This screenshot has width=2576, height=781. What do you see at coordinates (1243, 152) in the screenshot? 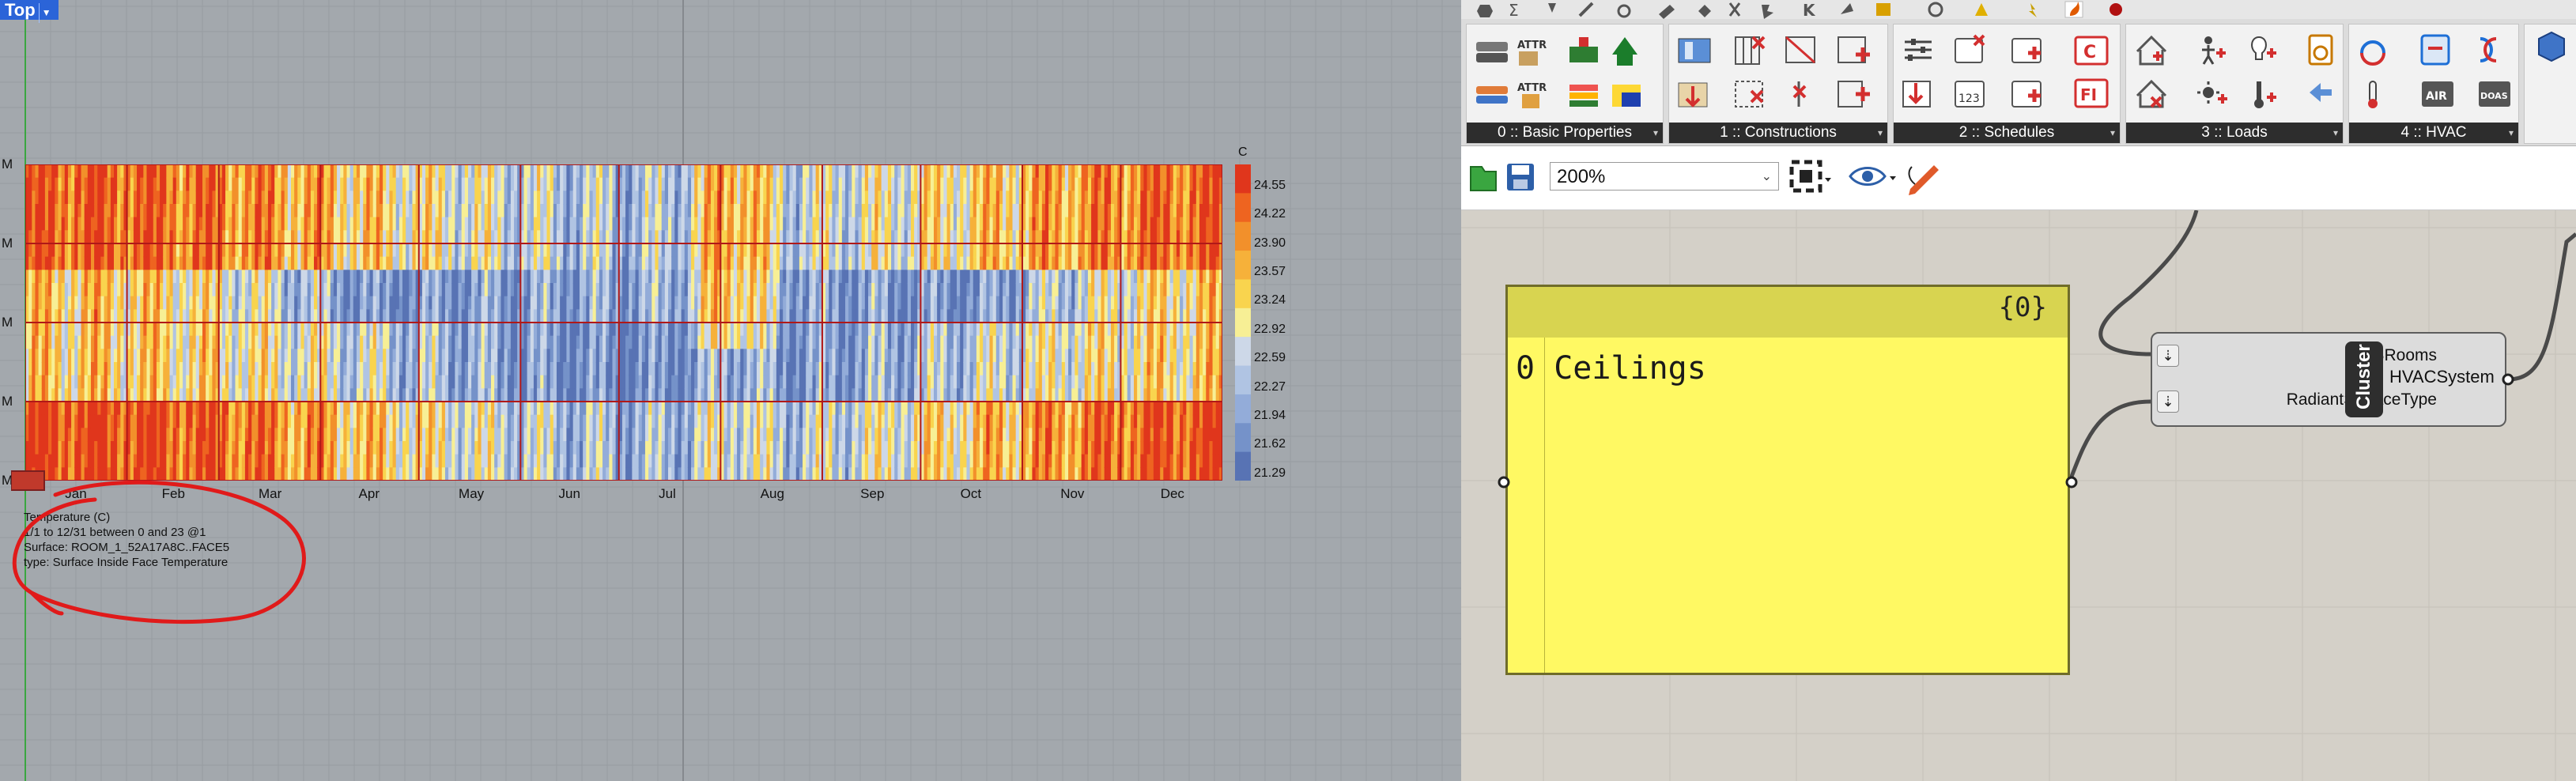
I see `legend-unit: C` at bounding box center [1243, 152].